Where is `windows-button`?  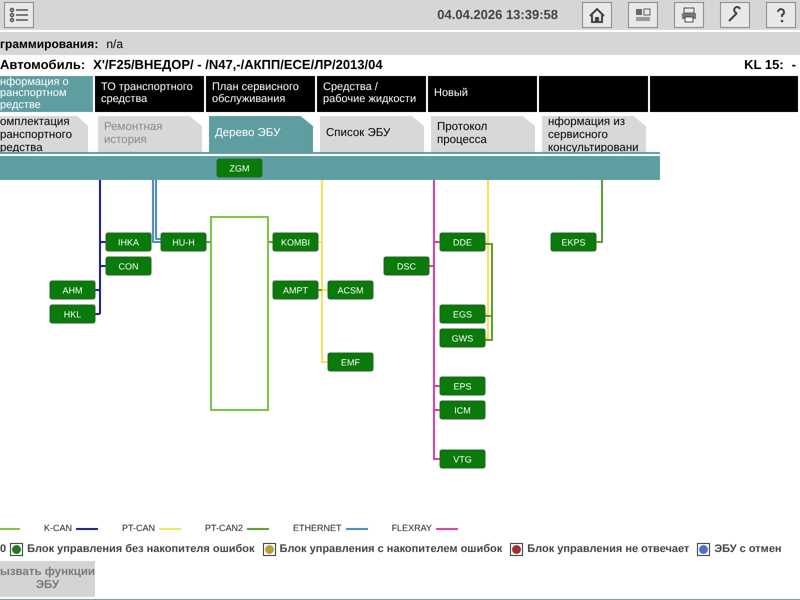 windows-button is located at coordinates (643, 15).